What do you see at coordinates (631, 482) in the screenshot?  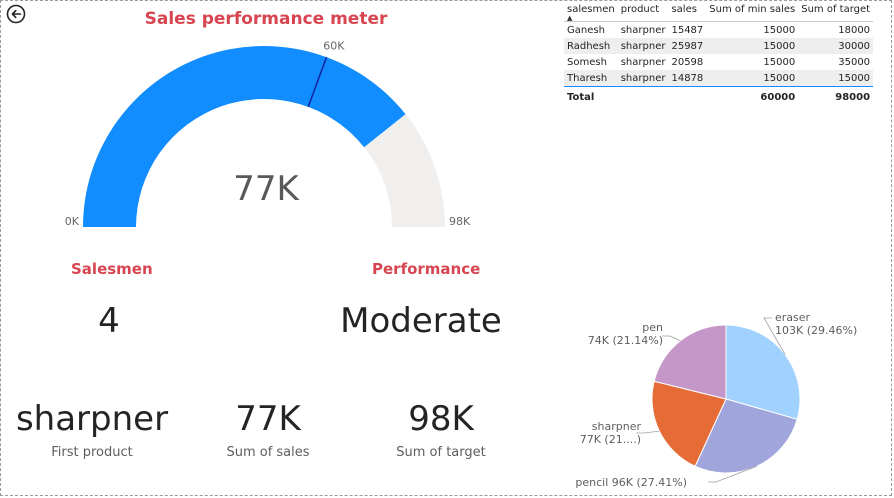 I see `pie-label-pencil-name: pencil 96K (27.41%)` at bounding box center [631, 482].